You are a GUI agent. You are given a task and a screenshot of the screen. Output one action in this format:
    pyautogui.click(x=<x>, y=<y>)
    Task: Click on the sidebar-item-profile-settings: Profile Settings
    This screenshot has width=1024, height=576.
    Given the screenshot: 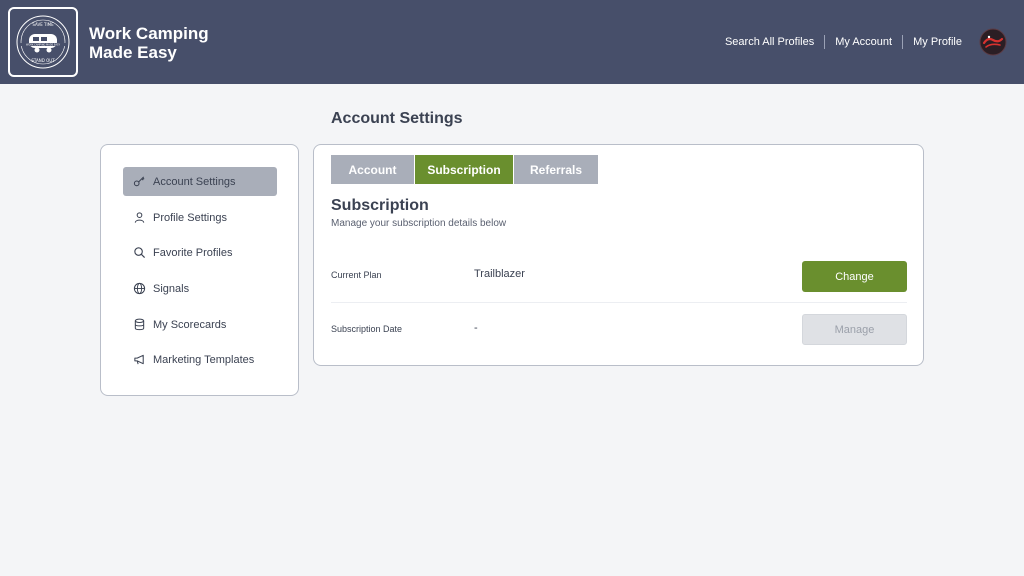 What is the action you would take?
    pyautogui.click(x=200, y=217)
    